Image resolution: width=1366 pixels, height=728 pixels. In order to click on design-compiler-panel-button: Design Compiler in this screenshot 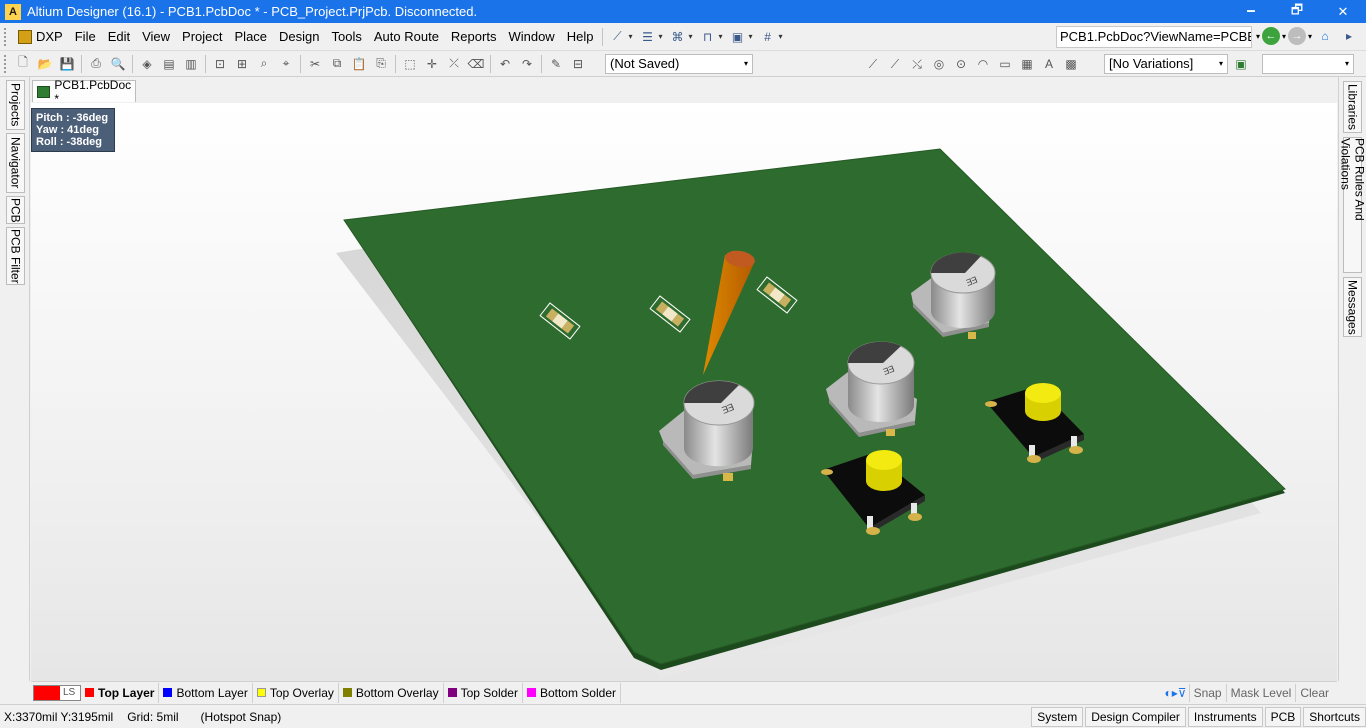, I will do `click(1135, 717)`.